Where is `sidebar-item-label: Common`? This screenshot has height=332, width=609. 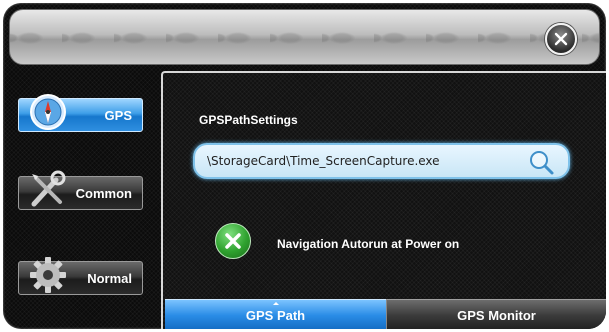
sidebar-item-label: Common is located at coordinates (103, 193).